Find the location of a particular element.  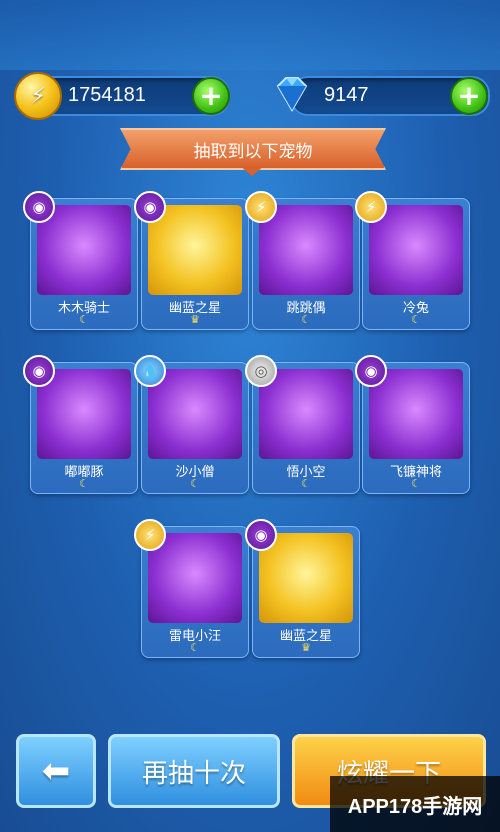

add-gem-button: + is located at coordinates (469, 96).